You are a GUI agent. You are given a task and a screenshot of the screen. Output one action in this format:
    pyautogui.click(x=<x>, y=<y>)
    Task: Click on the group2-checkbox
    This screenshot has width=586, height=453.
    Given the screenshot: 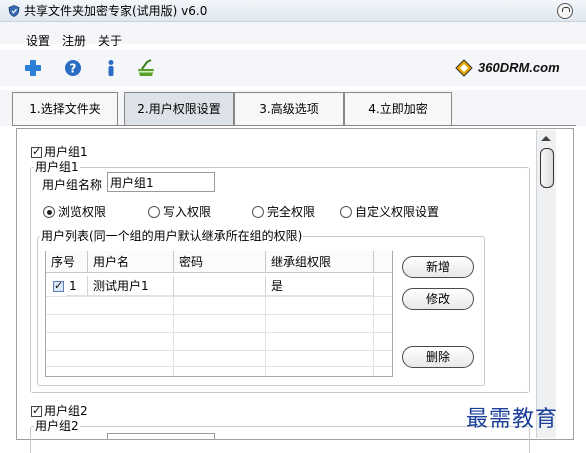 What is the action you would take?
    pyautogui.click(x=36, y=410)
    